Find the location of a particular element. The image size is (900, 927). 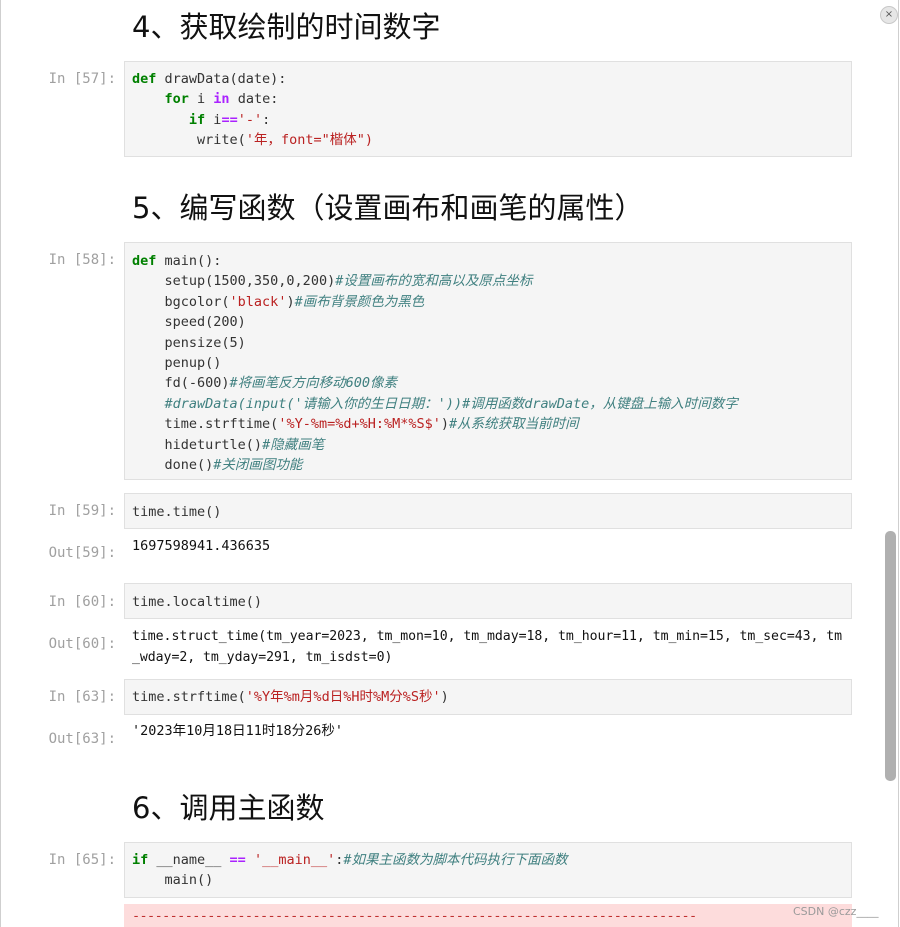

output-prompt: Out[59]: is located at coordinates (82, 553).